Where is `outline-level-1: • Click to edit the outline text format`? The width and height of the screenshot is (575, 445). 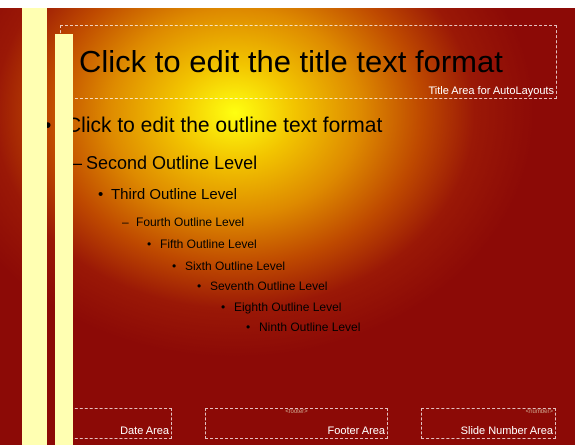
outline-level-1: • Click to edit the outline text format is located at coordinates (213, 126).